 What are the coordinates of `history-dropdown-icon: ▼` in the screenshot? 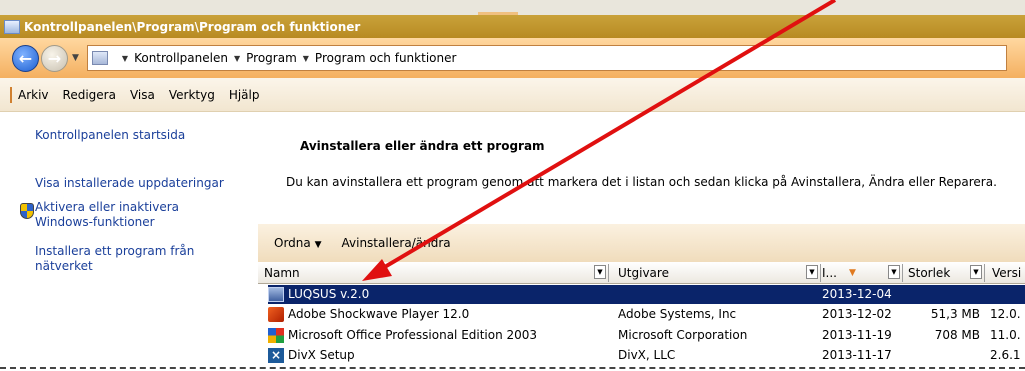 It's located at (75, 58).